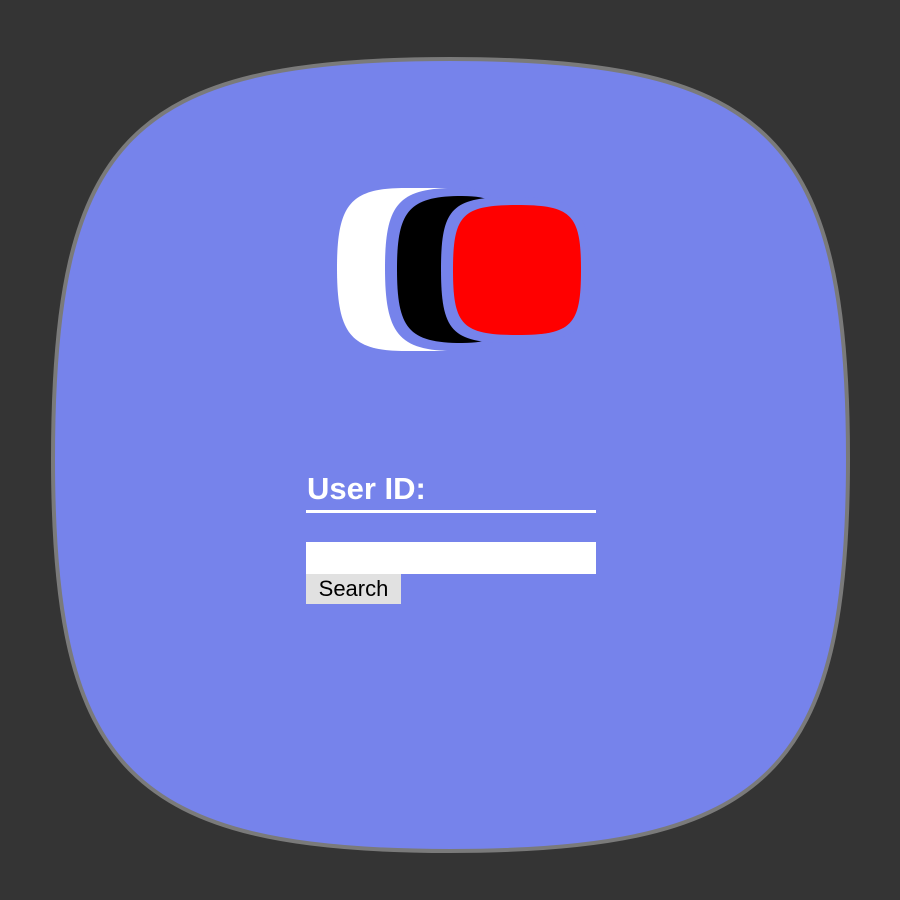 This screenshot has width=900, height=900. I want to click on search-form: User ID: Search, so click(451, 537).